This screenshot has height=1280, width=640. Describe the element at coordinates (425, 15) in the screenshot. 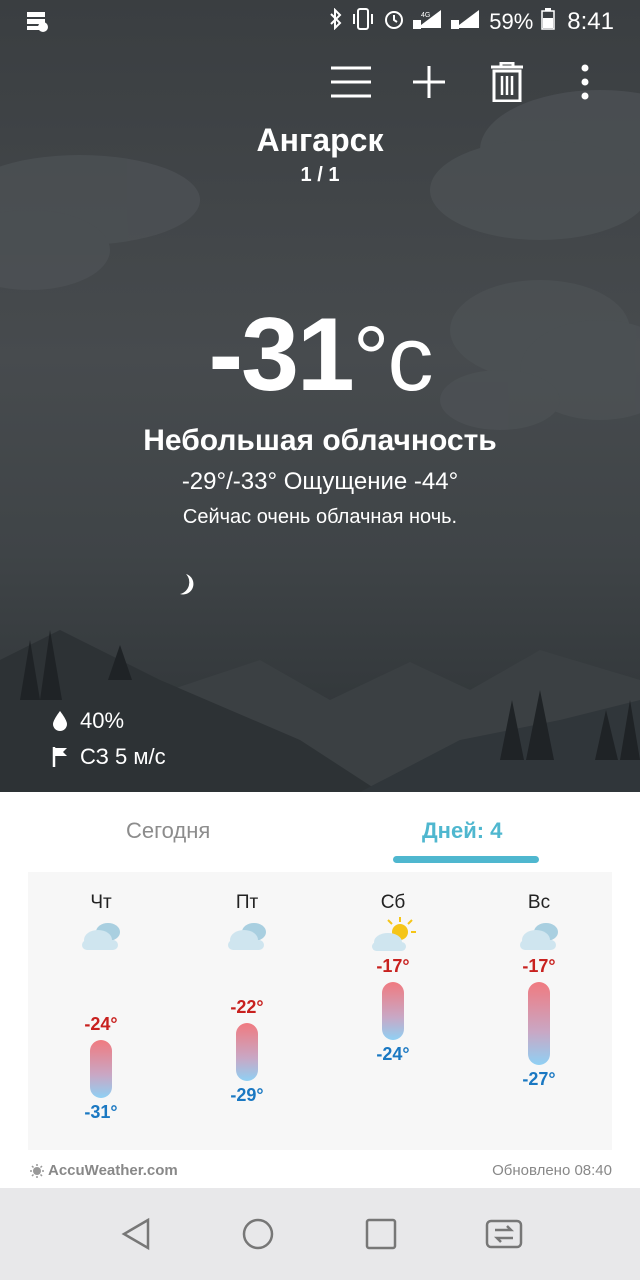

I see `svg-text: 4G` at that location.